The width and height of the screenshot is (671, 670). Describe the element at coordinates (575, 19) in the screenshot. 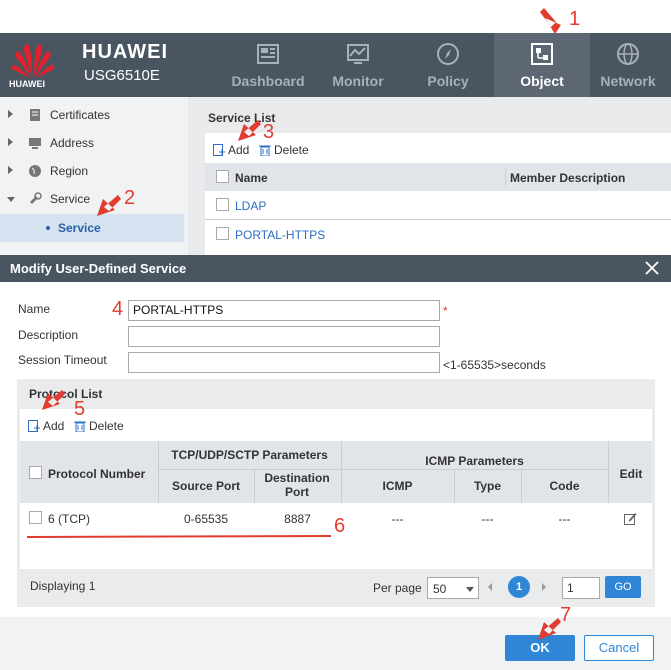

I see `annotation-1: 1` at that location.